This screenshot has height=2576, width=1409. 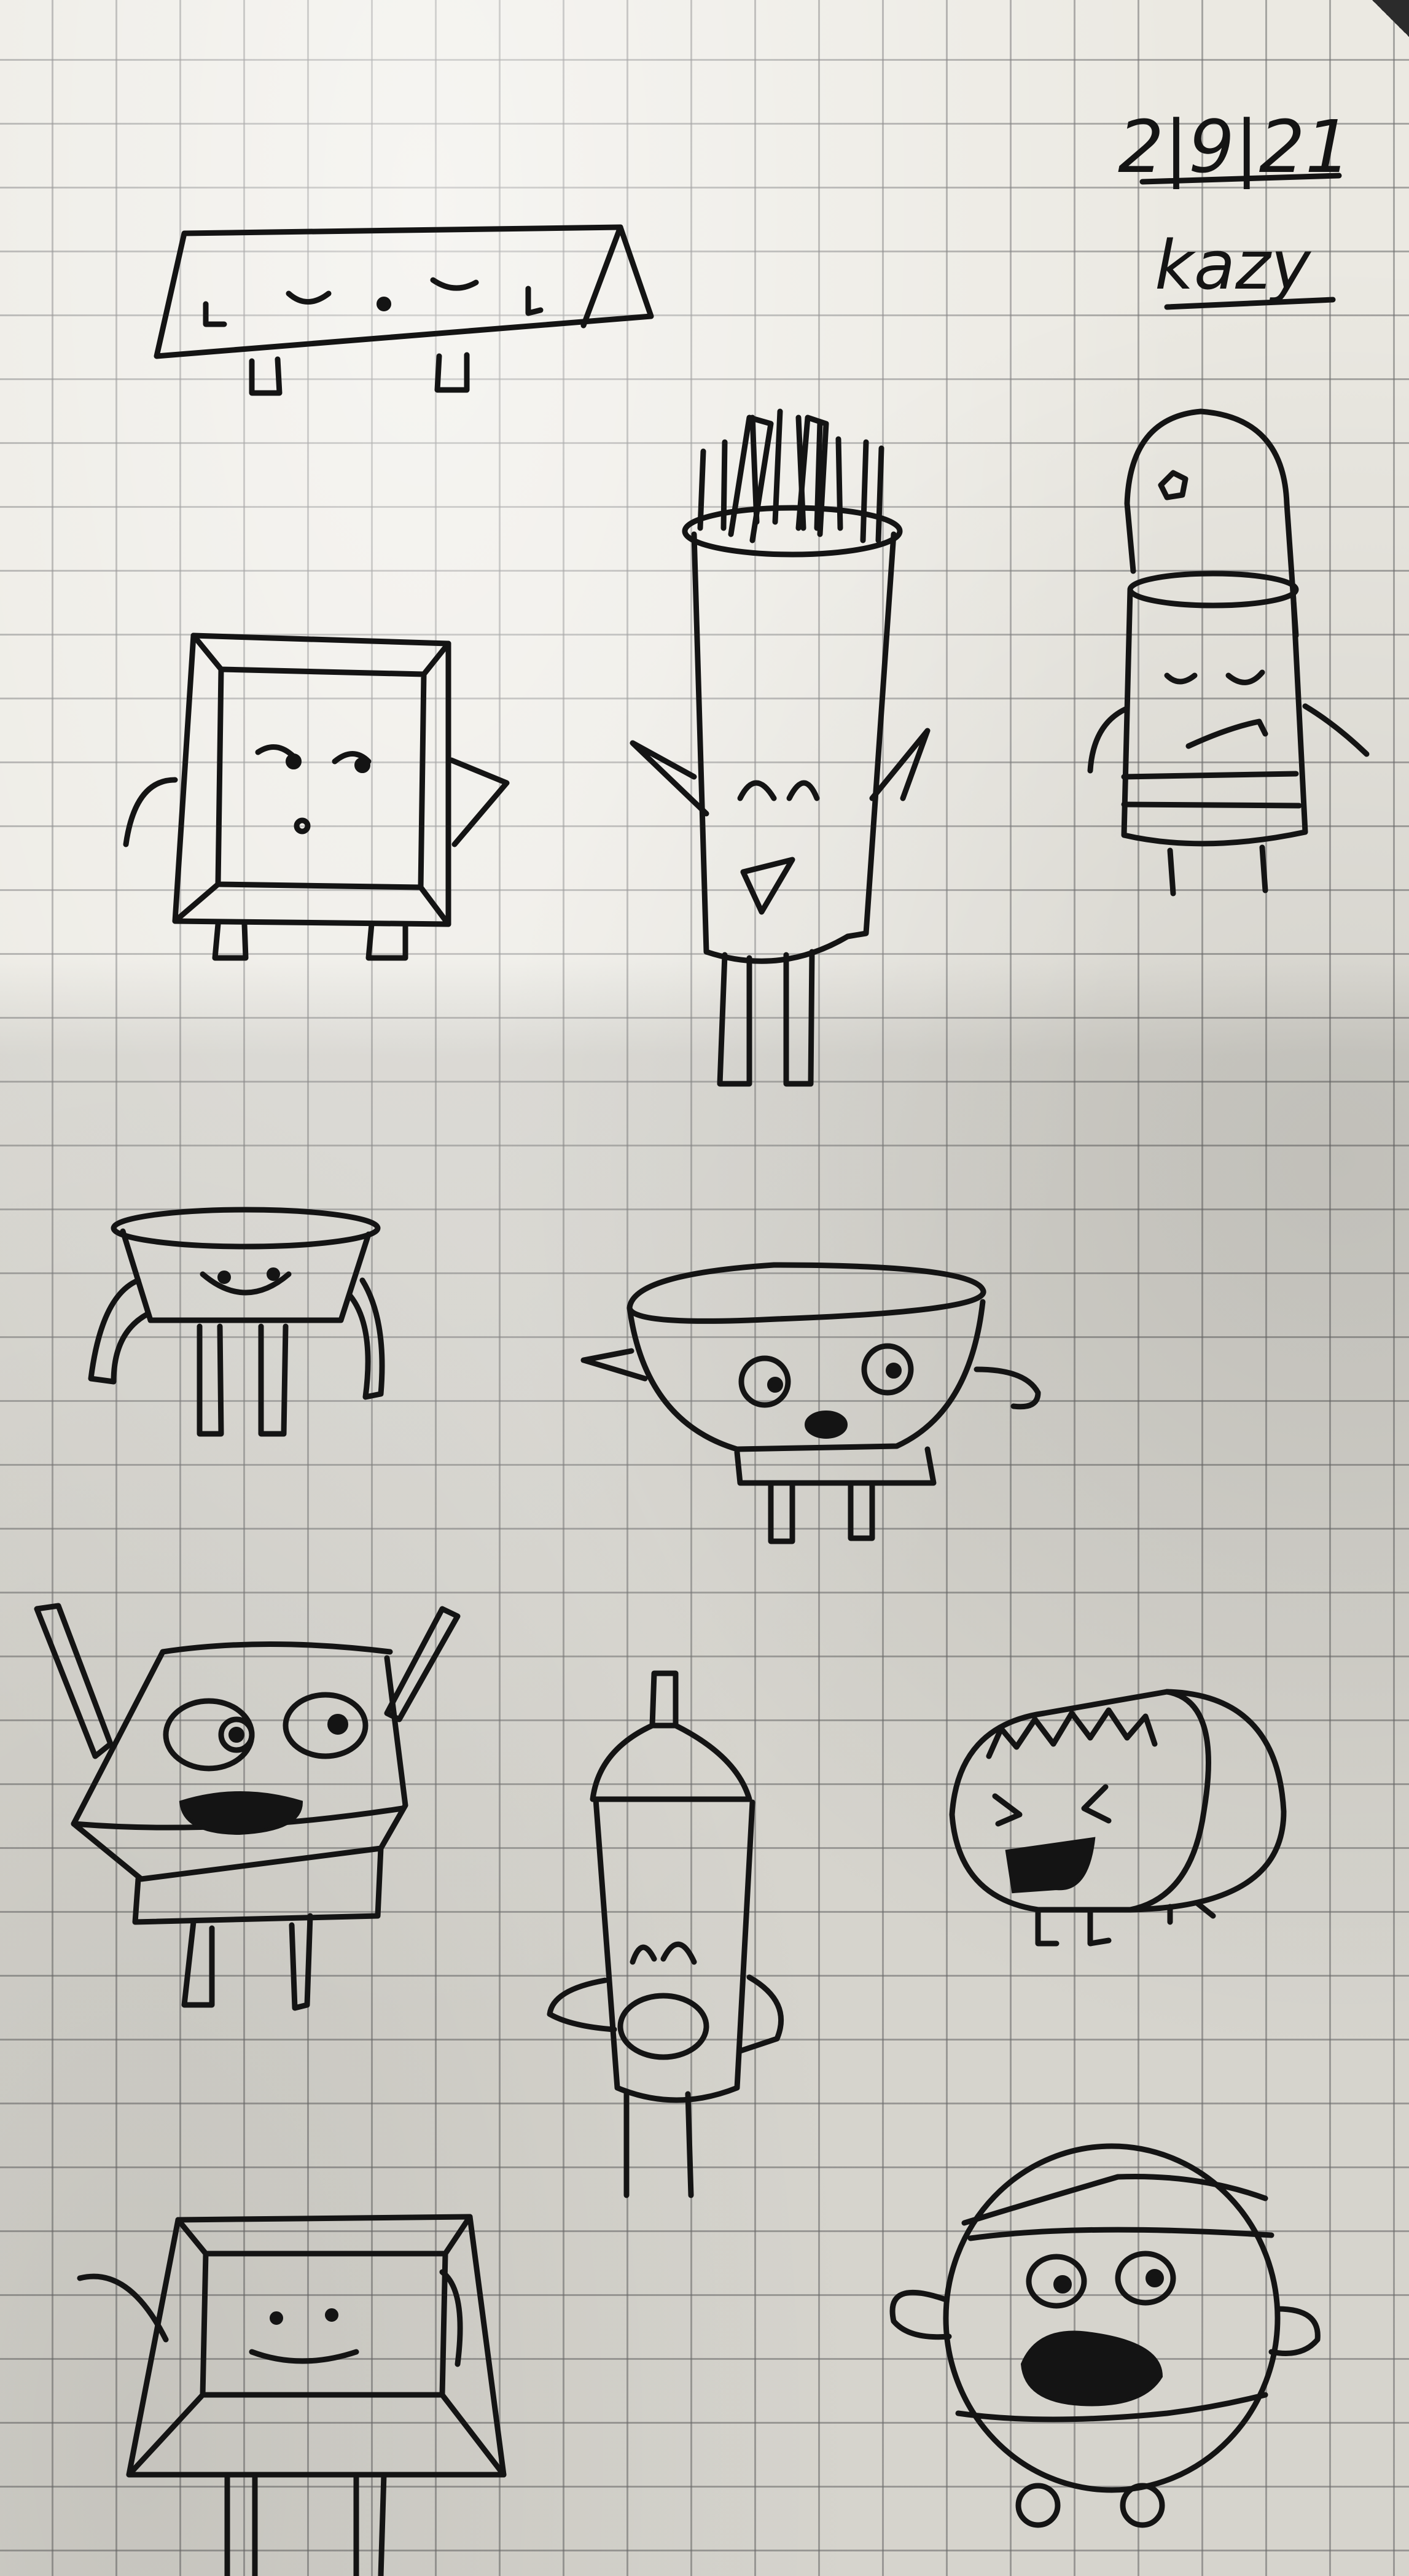 What do you see at coordinates (665, 1934) in the screenshot?
I see `doodle-bottle` at bounding box center [665, 1934].